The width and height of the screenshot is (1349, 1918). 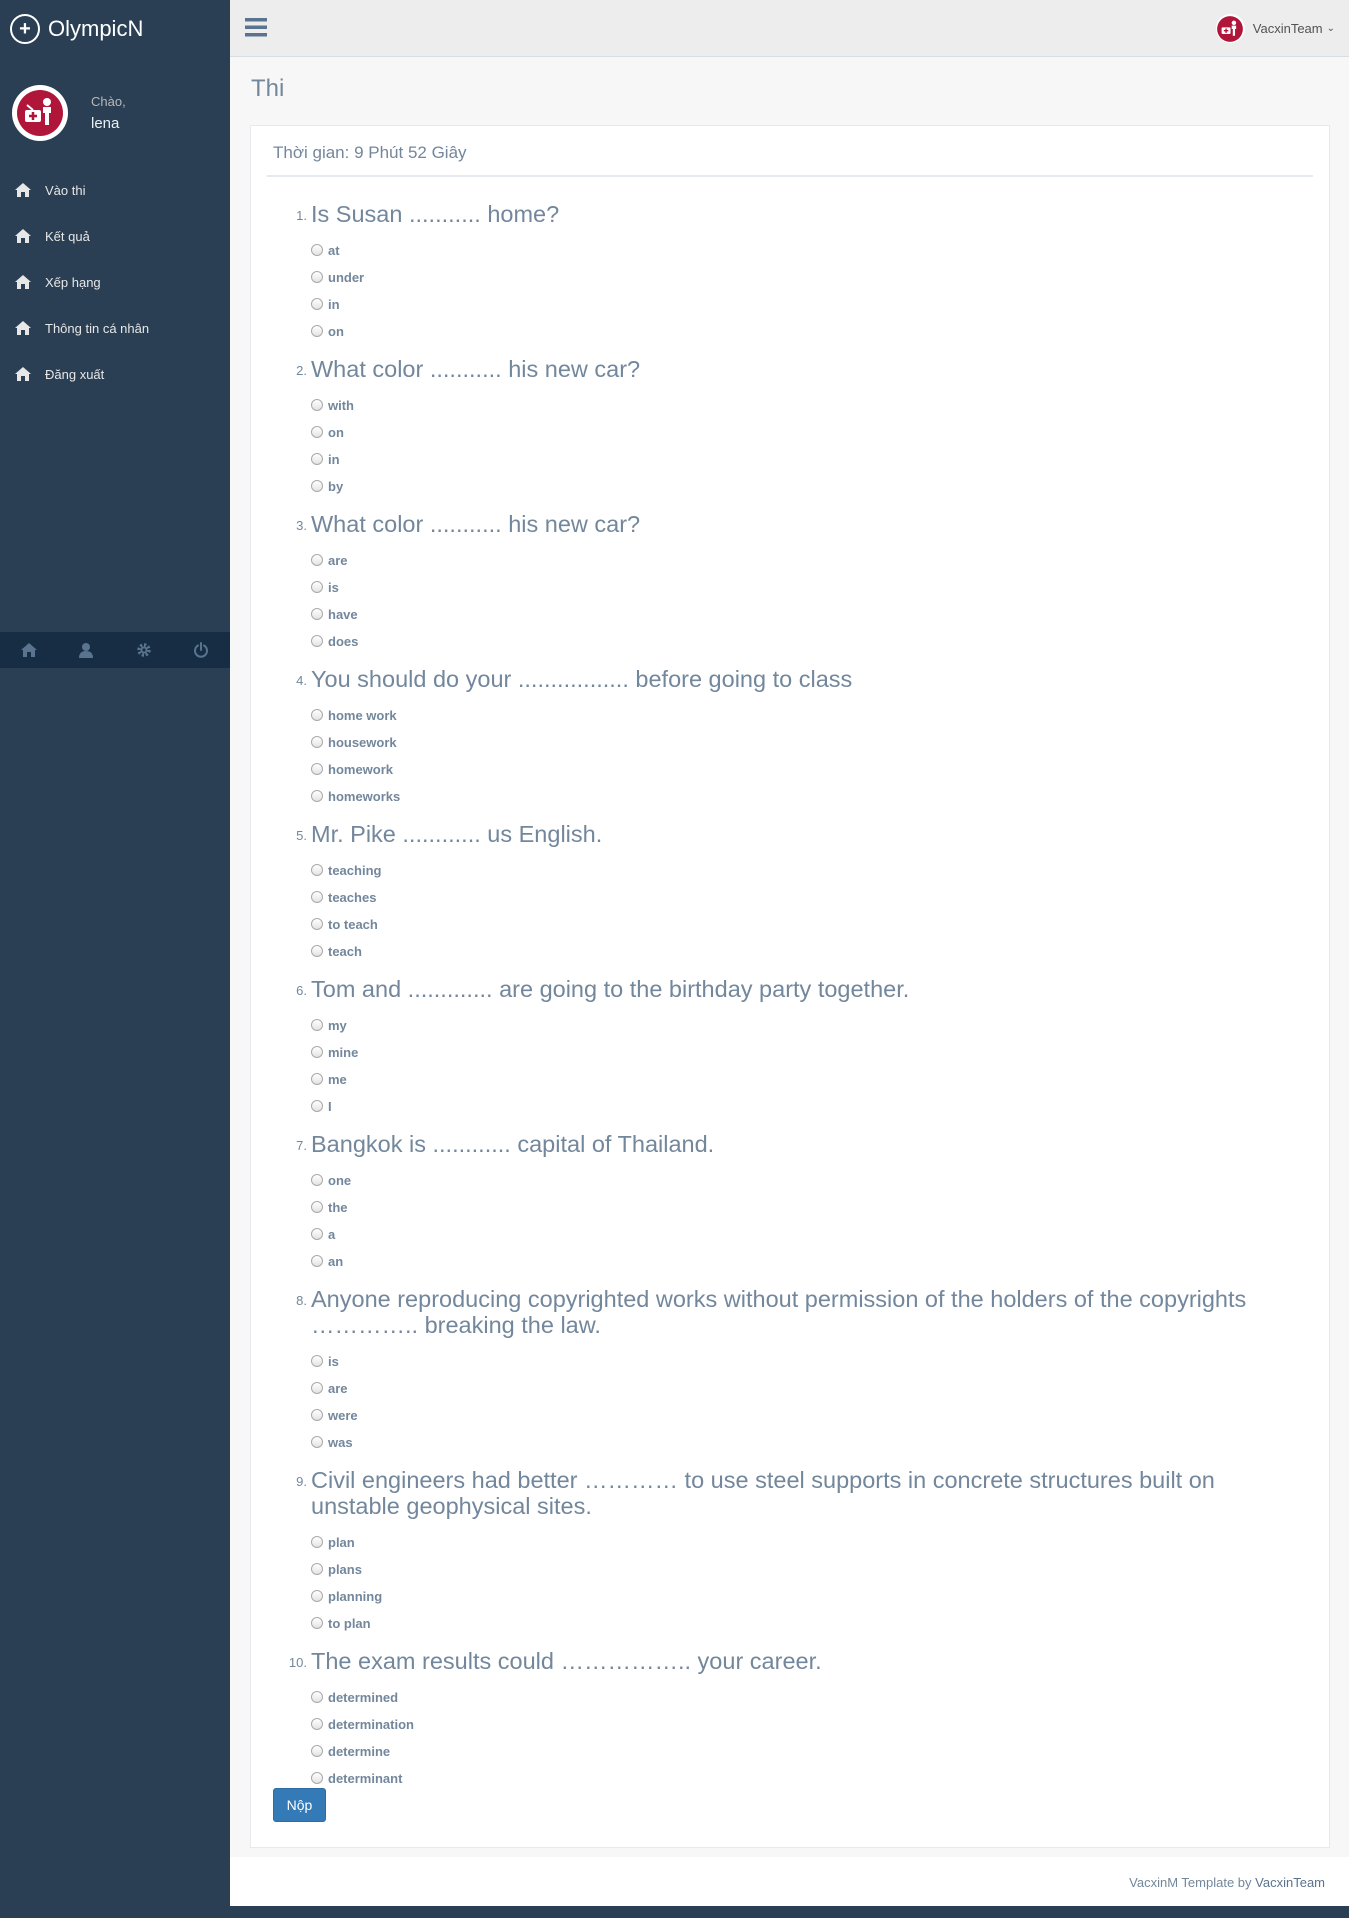 What do you see at coordinates (809, 796) in the screenshot?
I see `answer-option: homeworks` at bounding box center [809, 796].